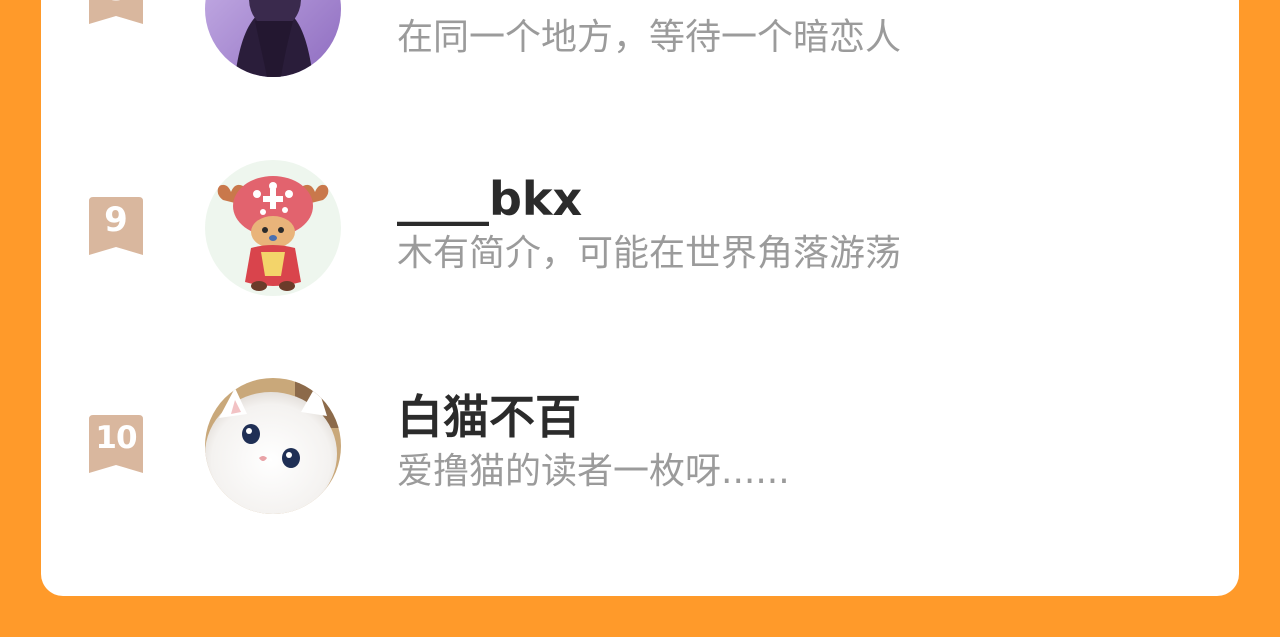 The width and height of the screenshot is (1280, 637). Describe the element at coordinates (649, 37) in the screenshot. I see `user-bio: 在同一个地方，等待一个暗恋人` at that location.